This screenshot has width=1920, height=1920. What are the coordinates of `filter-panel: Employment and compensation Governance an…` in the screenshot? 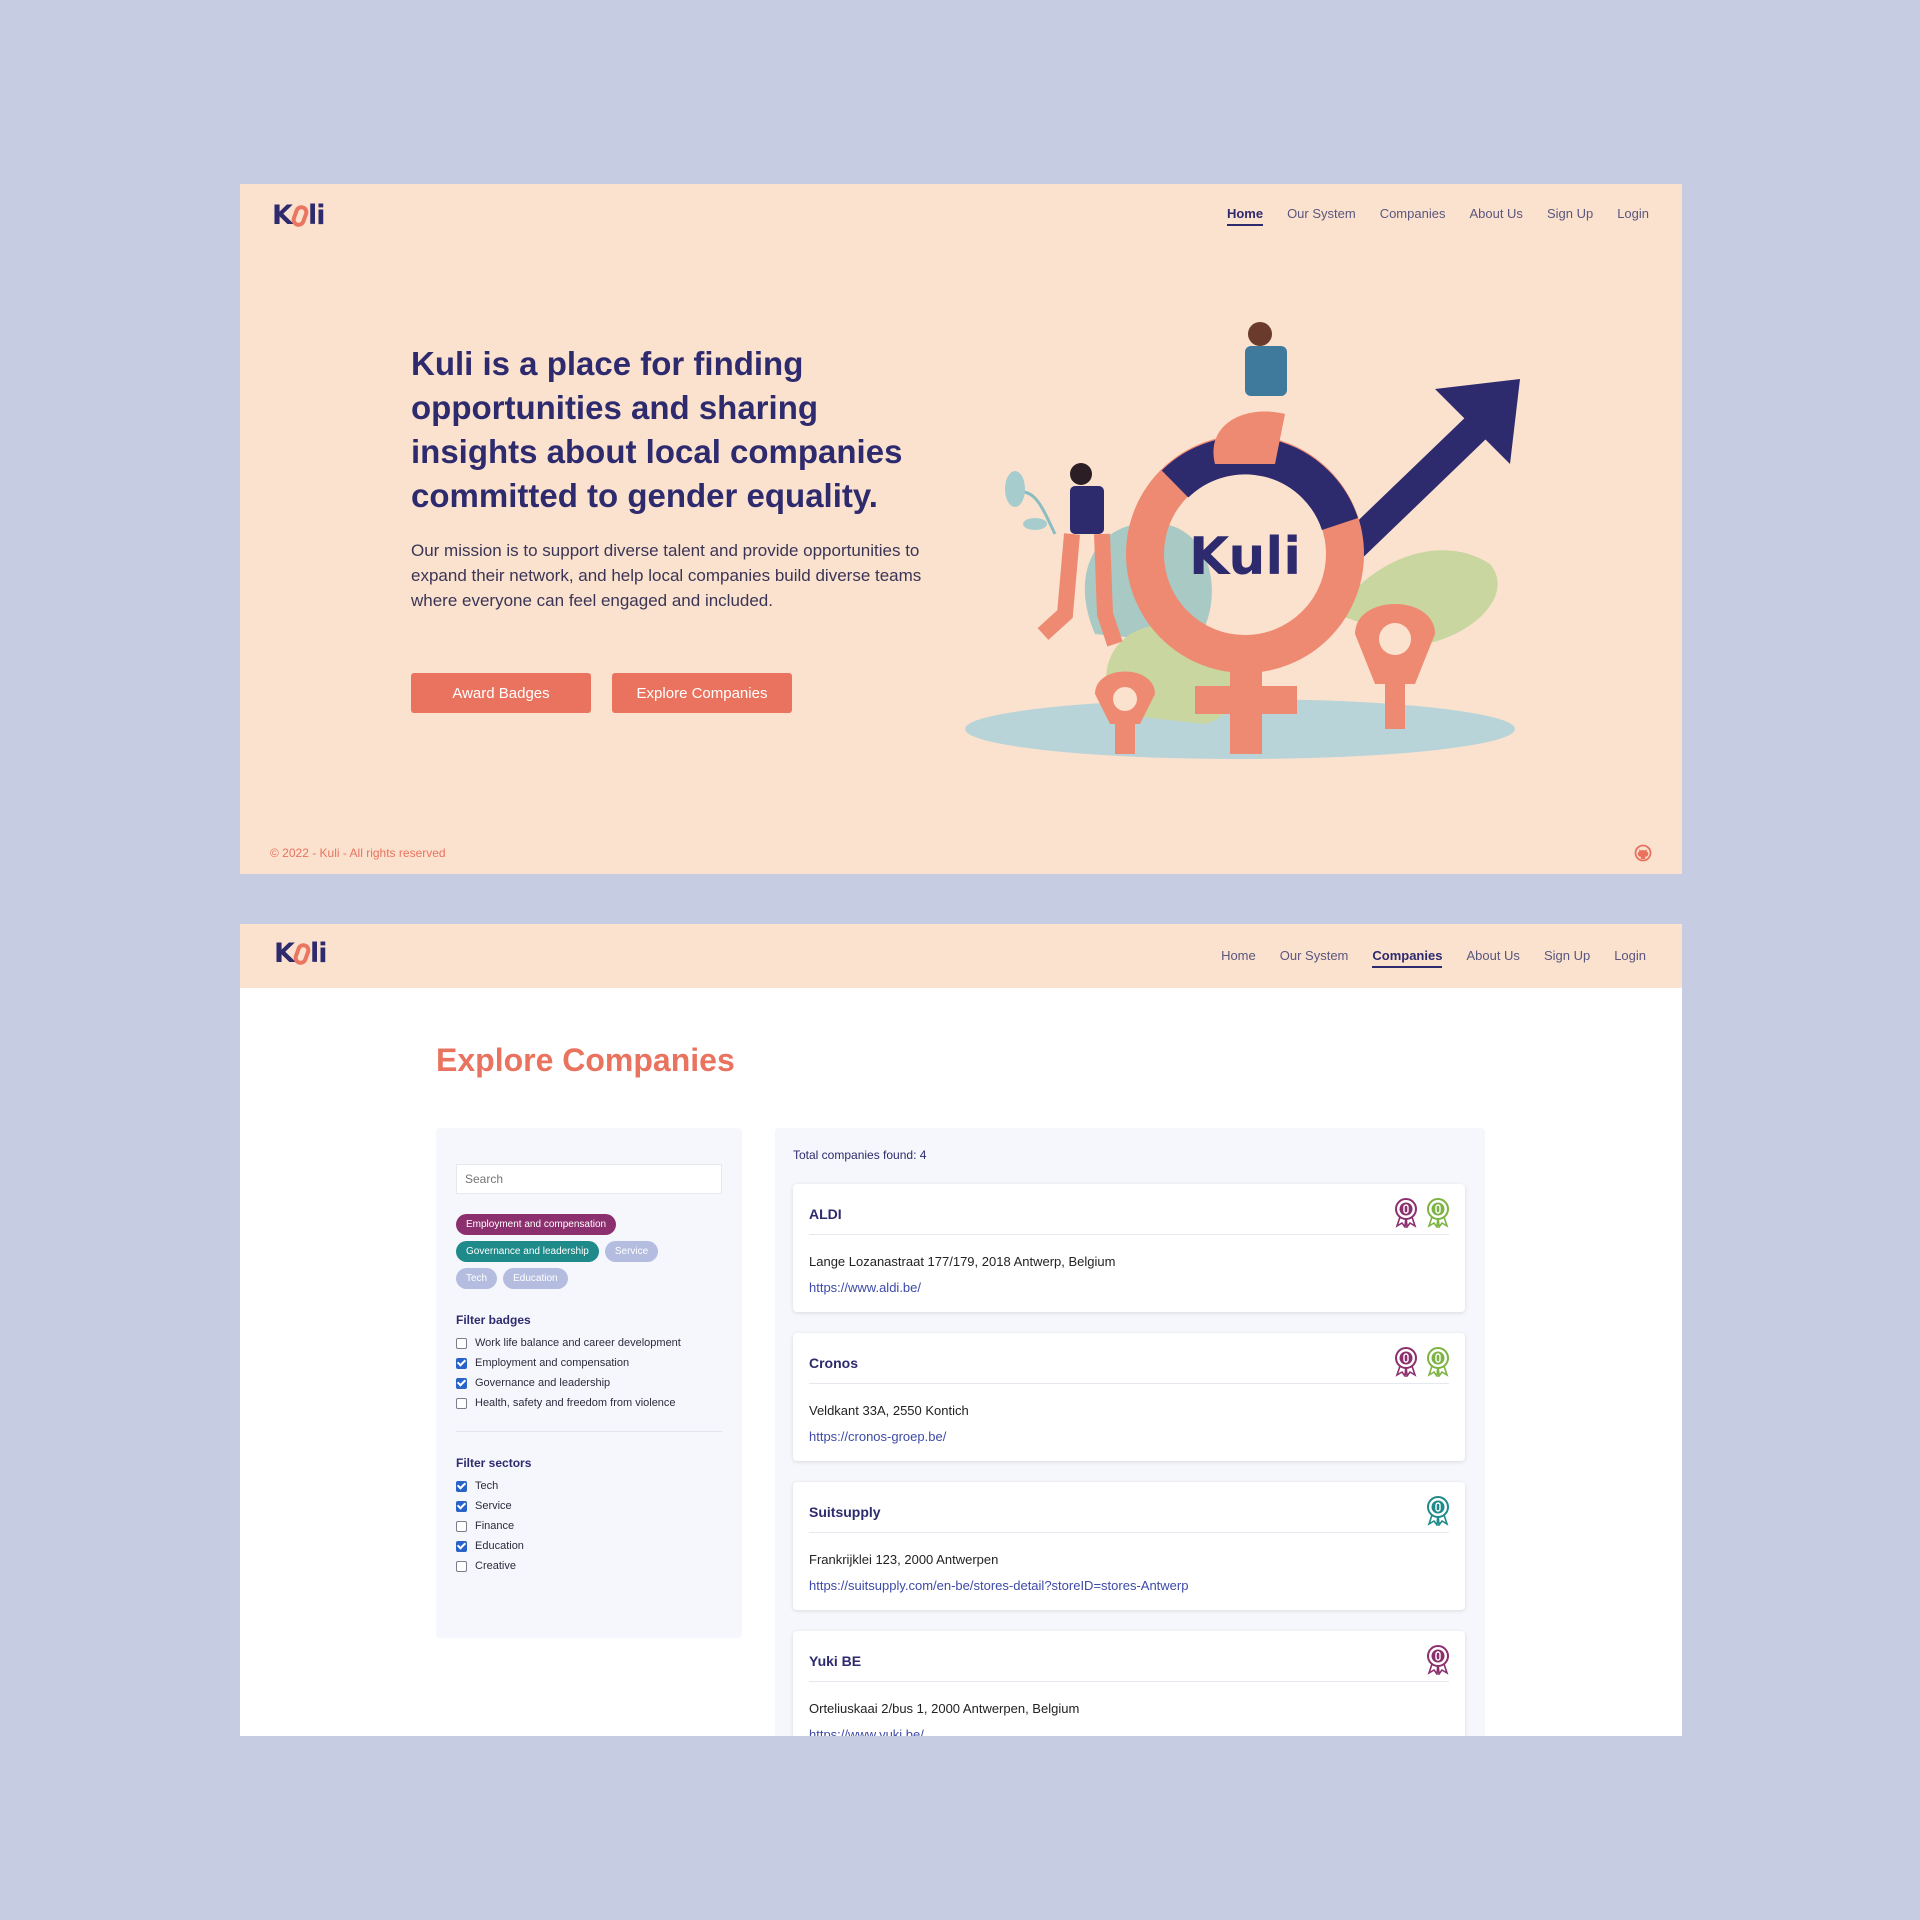 It's located at (589, 1383).